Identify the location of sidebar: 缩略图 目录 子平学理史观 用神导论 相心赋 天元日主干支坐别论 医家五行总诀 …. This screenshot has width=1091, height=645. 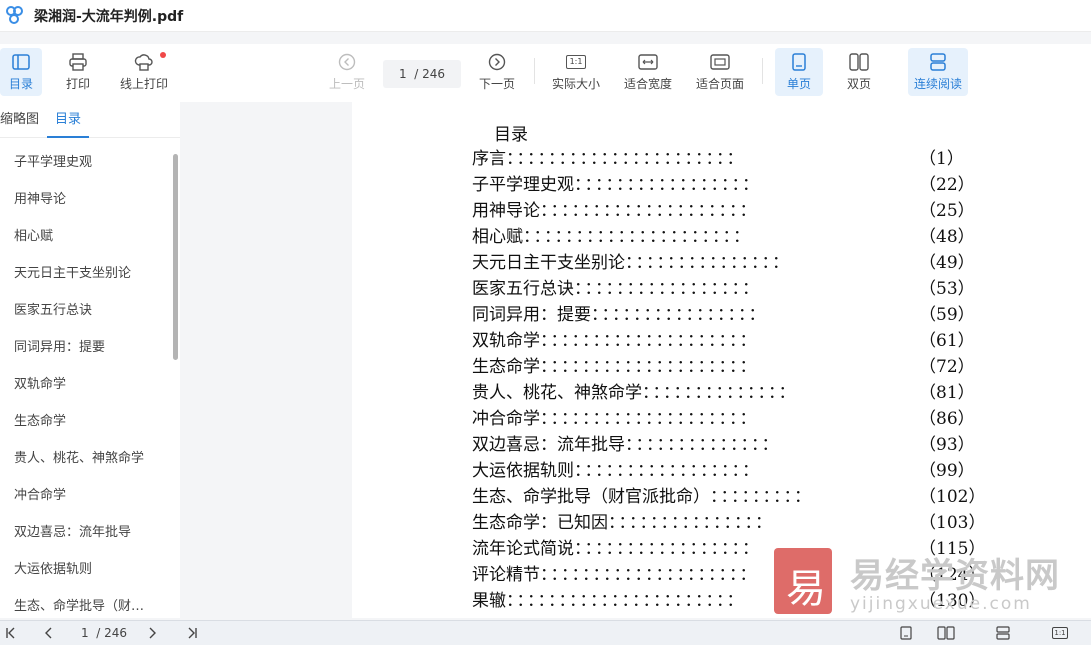
(90, 360).